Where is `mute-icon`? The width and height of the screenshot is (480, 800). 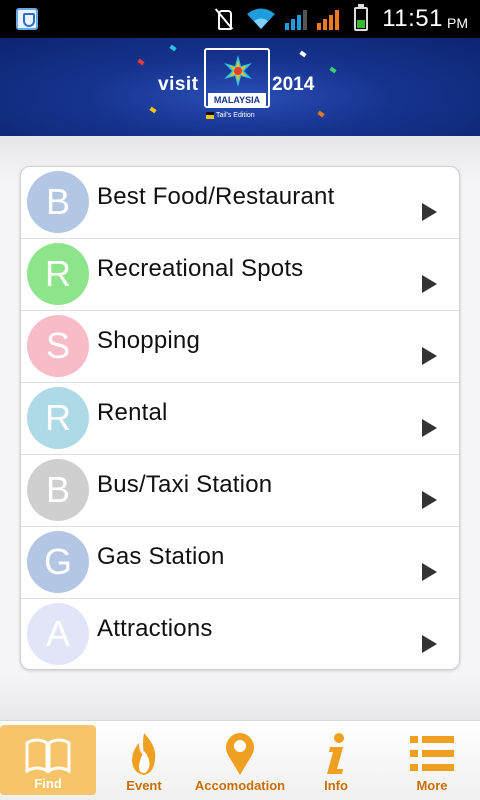
mute-icon is located at coordinates (224, 19).